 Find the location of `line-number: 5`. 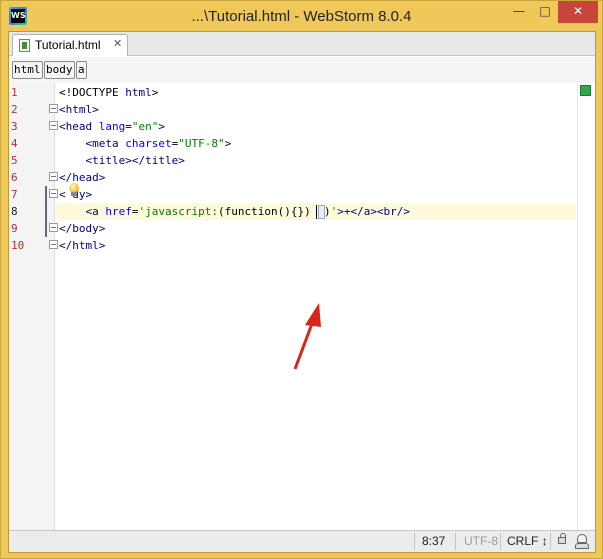

line-number: 5 is located at coordinates (14, 160).